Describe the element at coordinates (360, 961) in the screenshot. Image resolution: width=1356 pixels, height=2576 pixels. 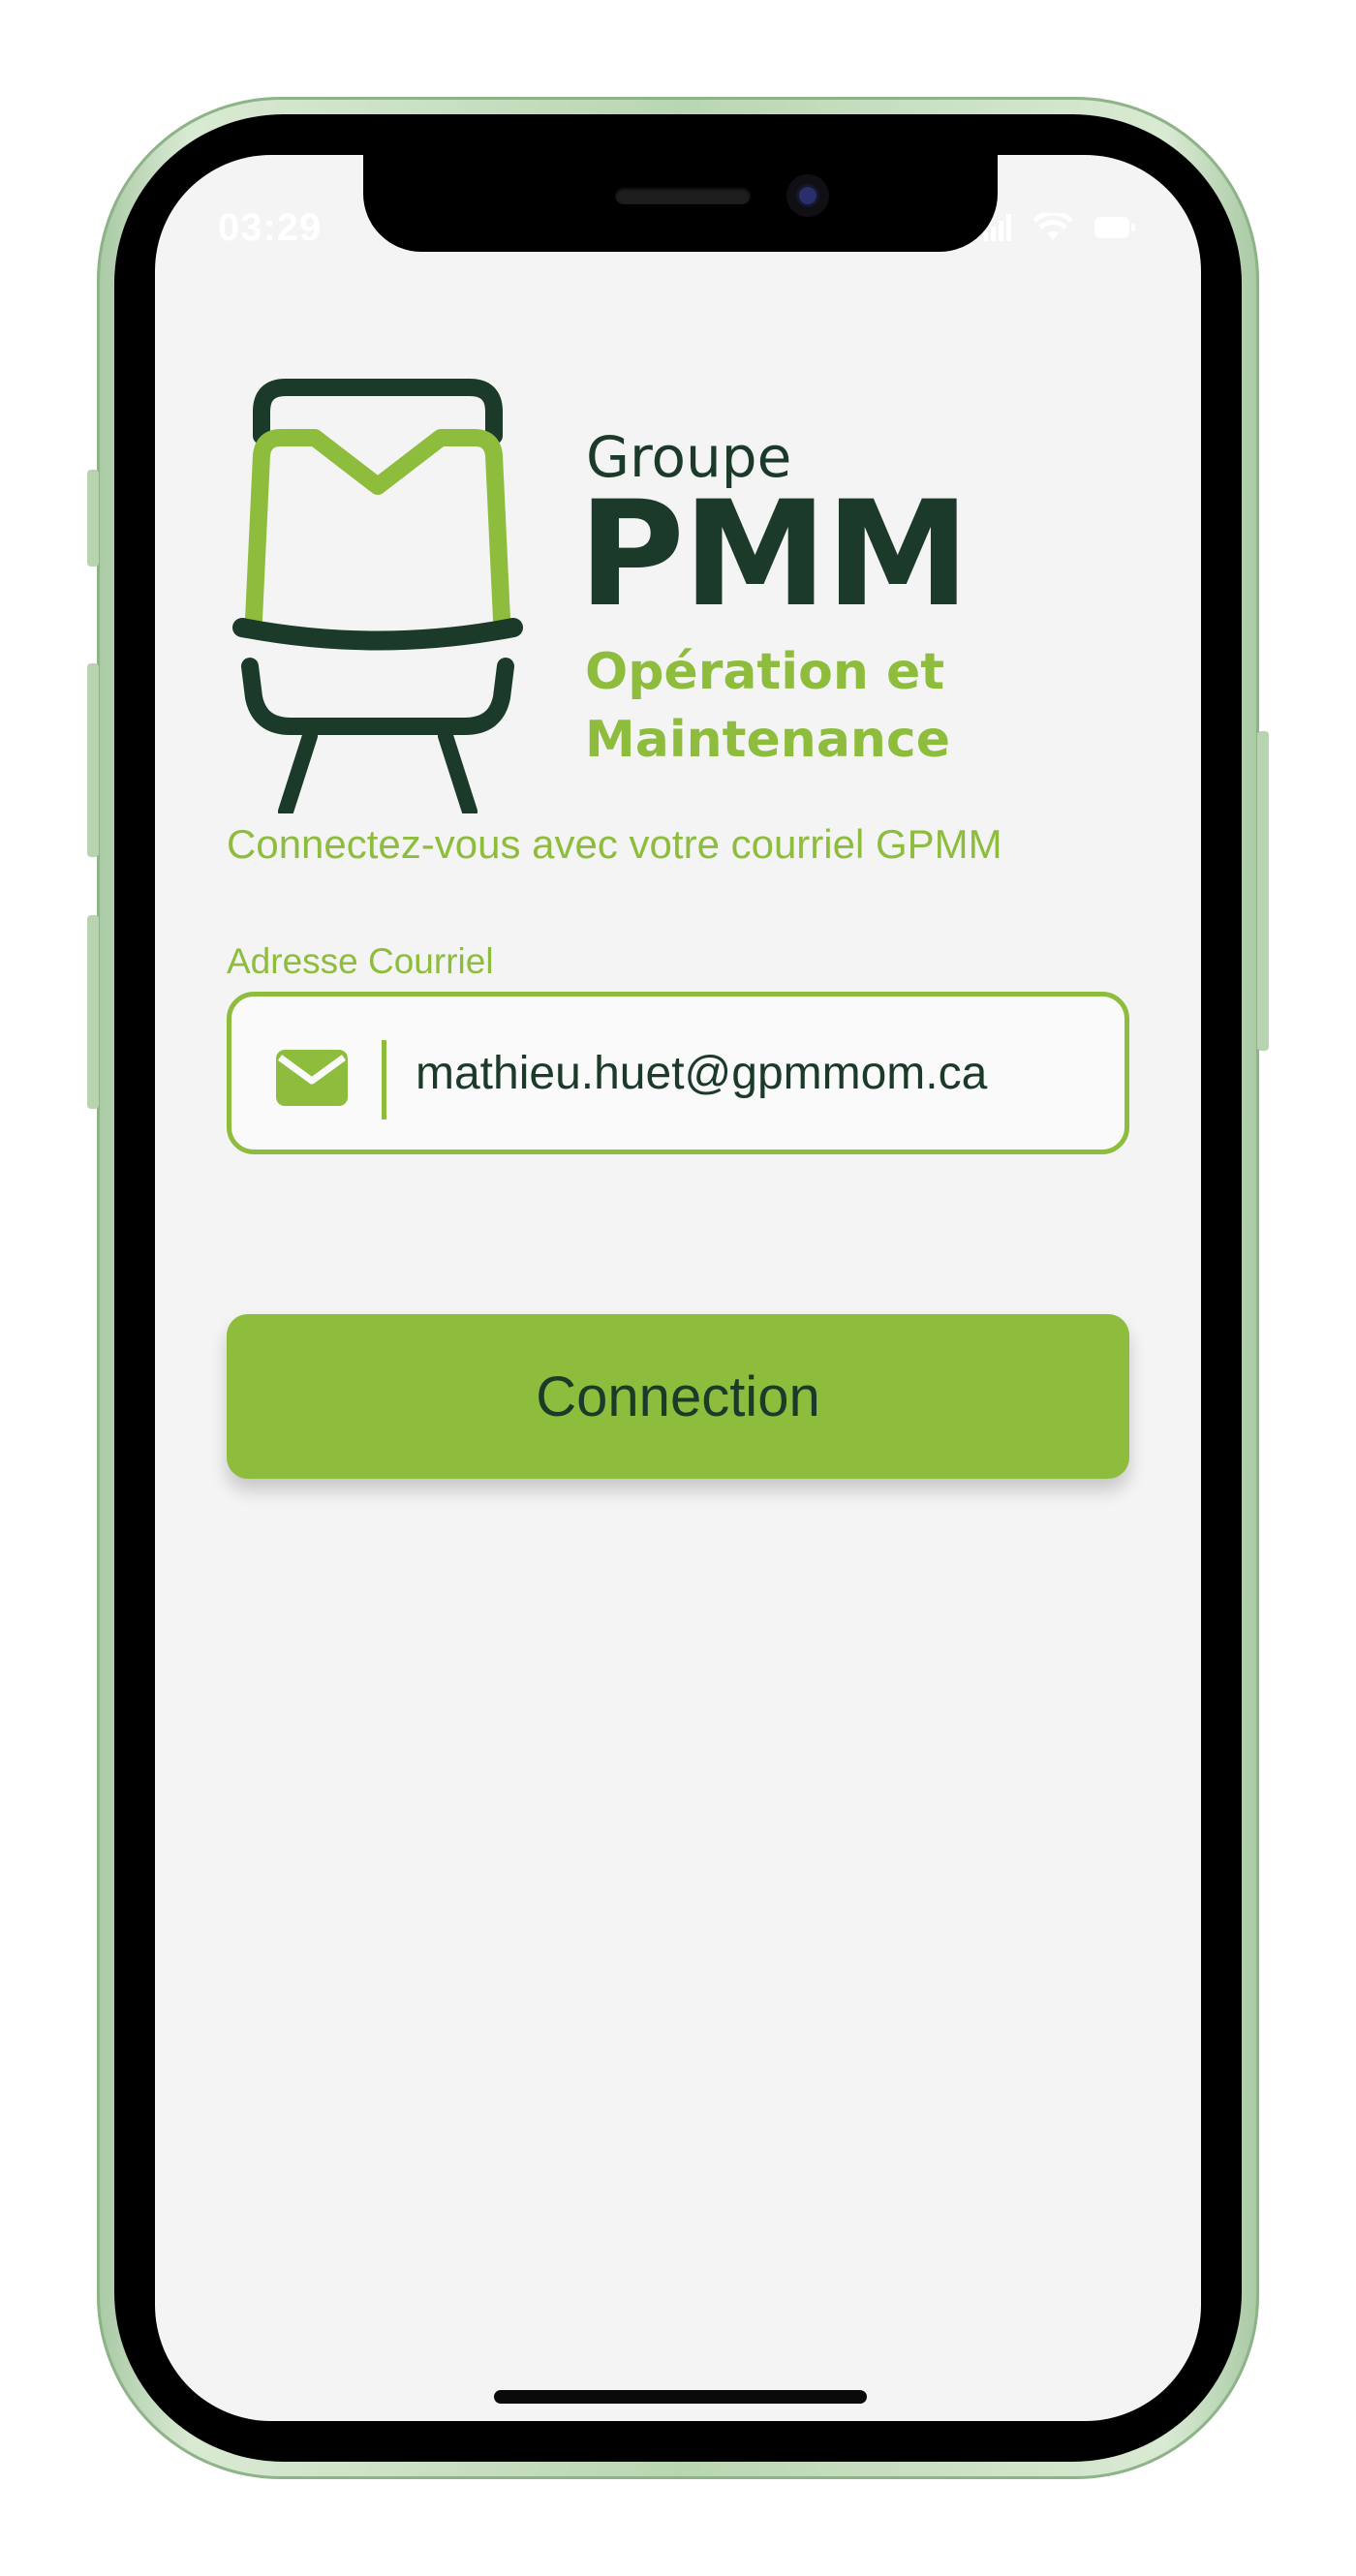
I see `email-label: Adresse Courriel` at that location.